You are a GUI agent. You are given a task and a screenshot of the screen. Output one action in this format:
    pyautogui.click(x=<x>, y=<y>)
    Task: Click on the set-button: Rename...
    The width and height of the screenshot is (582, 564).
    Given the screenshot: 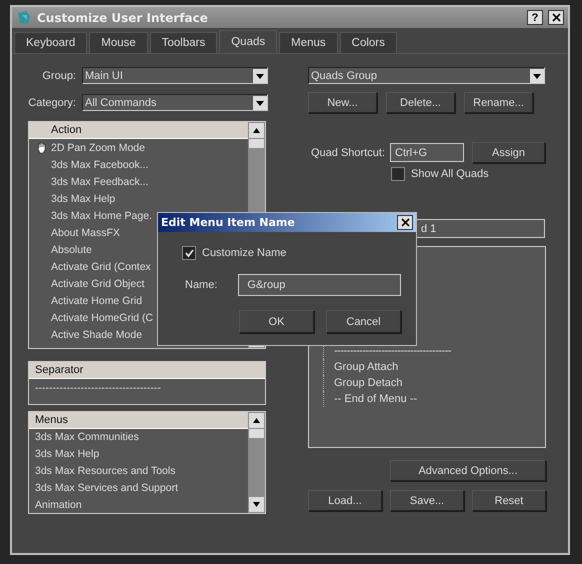 What is the action you would take?
    pyautogui.click(x=498, y=102)
    